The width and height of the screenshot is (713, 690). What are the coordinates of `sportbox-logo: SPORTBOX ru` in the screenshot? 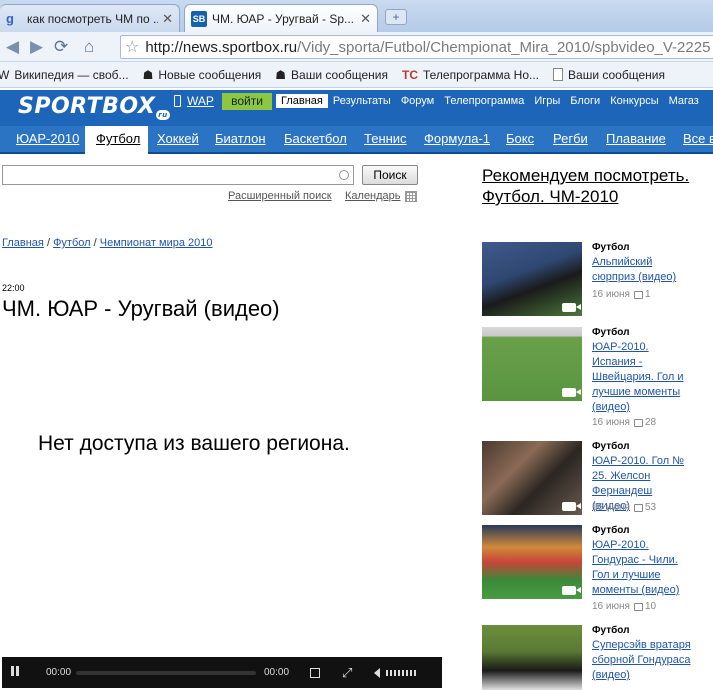 It's located at (94, 107).